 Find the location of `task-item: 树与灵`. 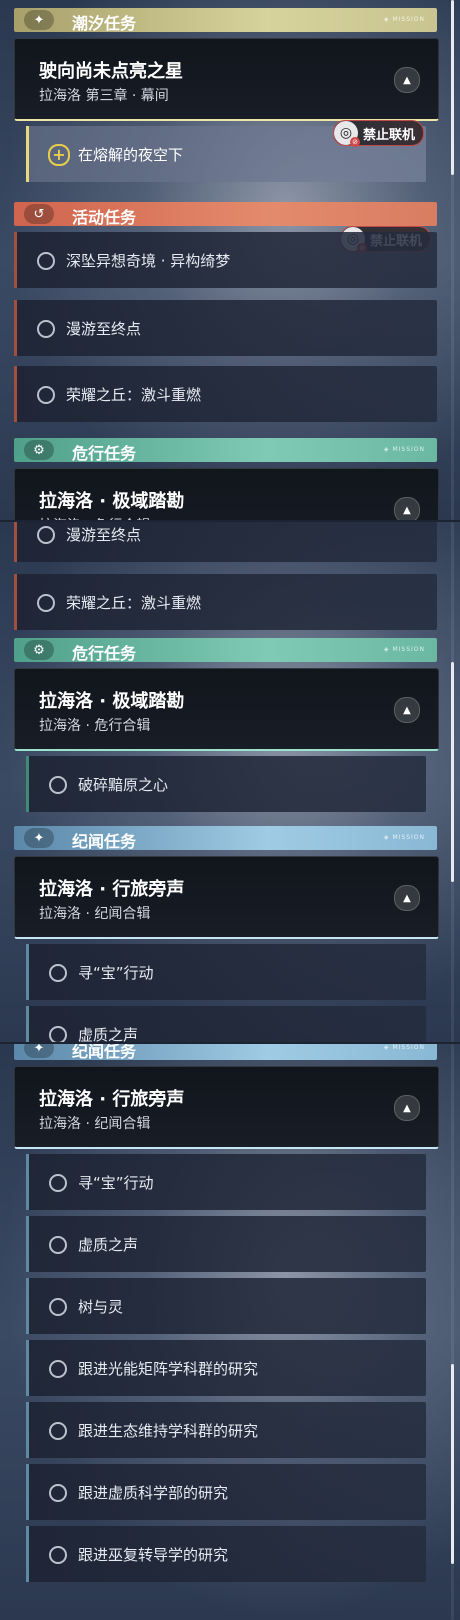

task-item: 树与灵 is located at coordinates (226, 1306).